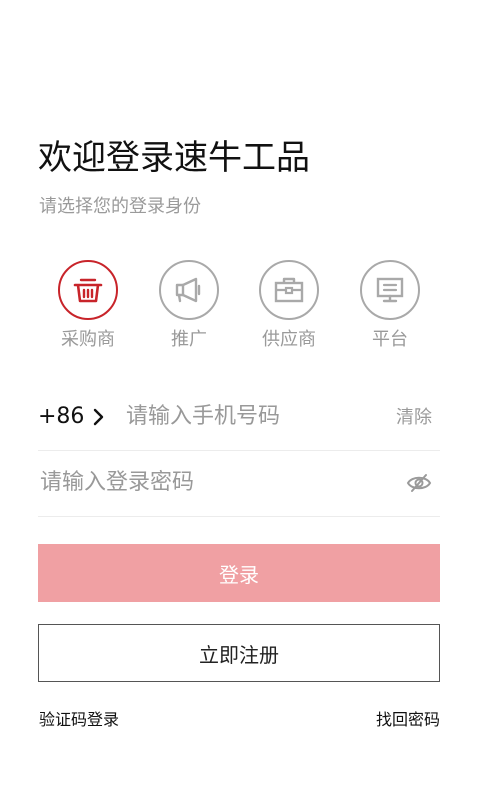 This screenshot has width=480, height=800. I want to click on login-button: 登录, so click(239, 573).